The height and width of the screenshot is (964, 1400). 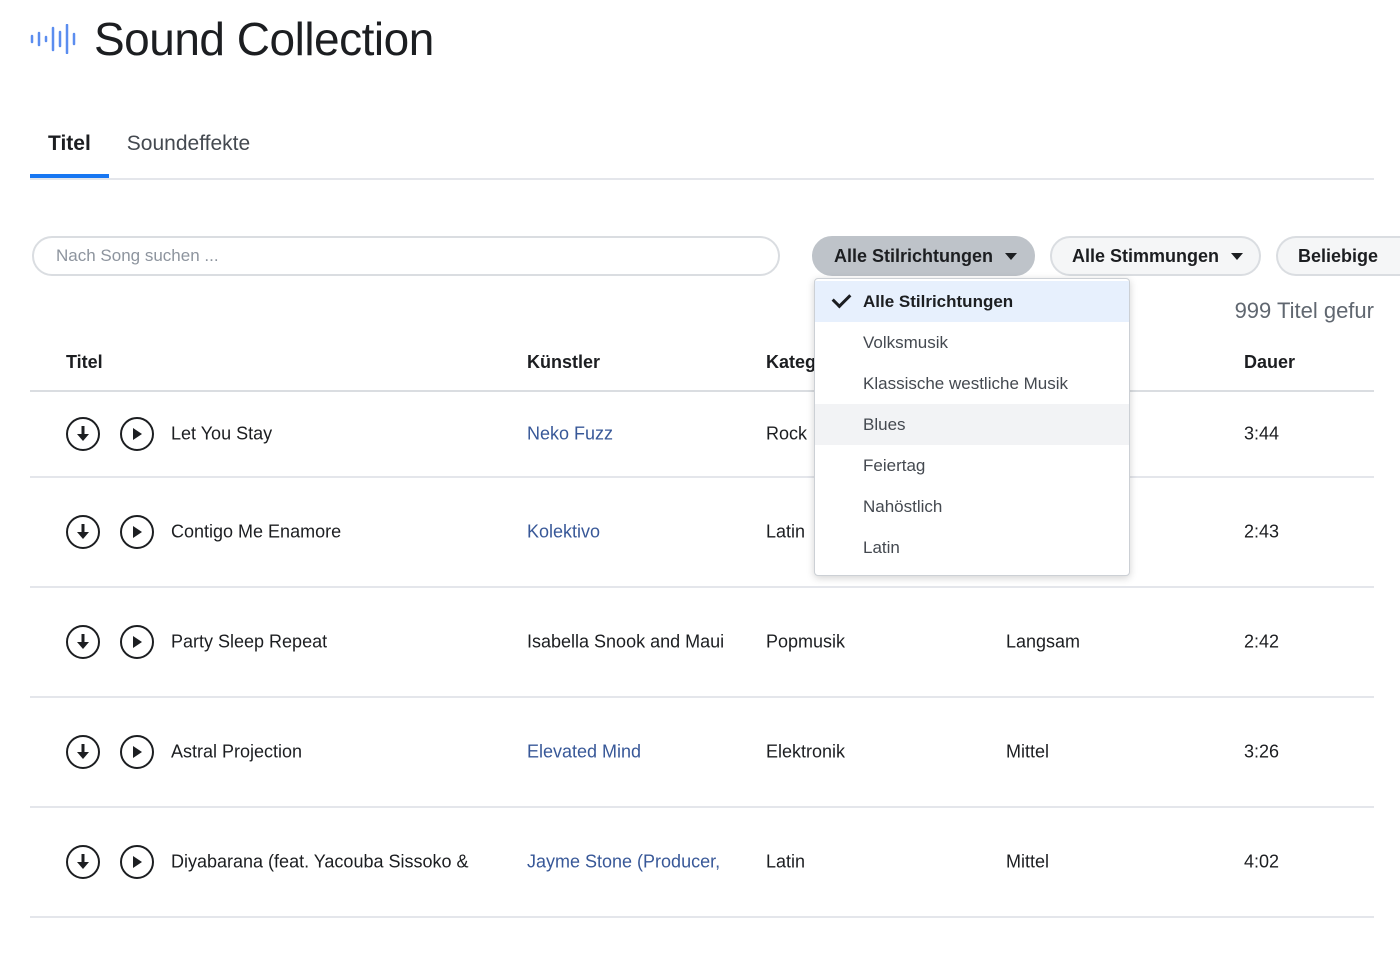 I want to click on track-artist: Jayme Stone (Producer,, so click(x=623, y=862).